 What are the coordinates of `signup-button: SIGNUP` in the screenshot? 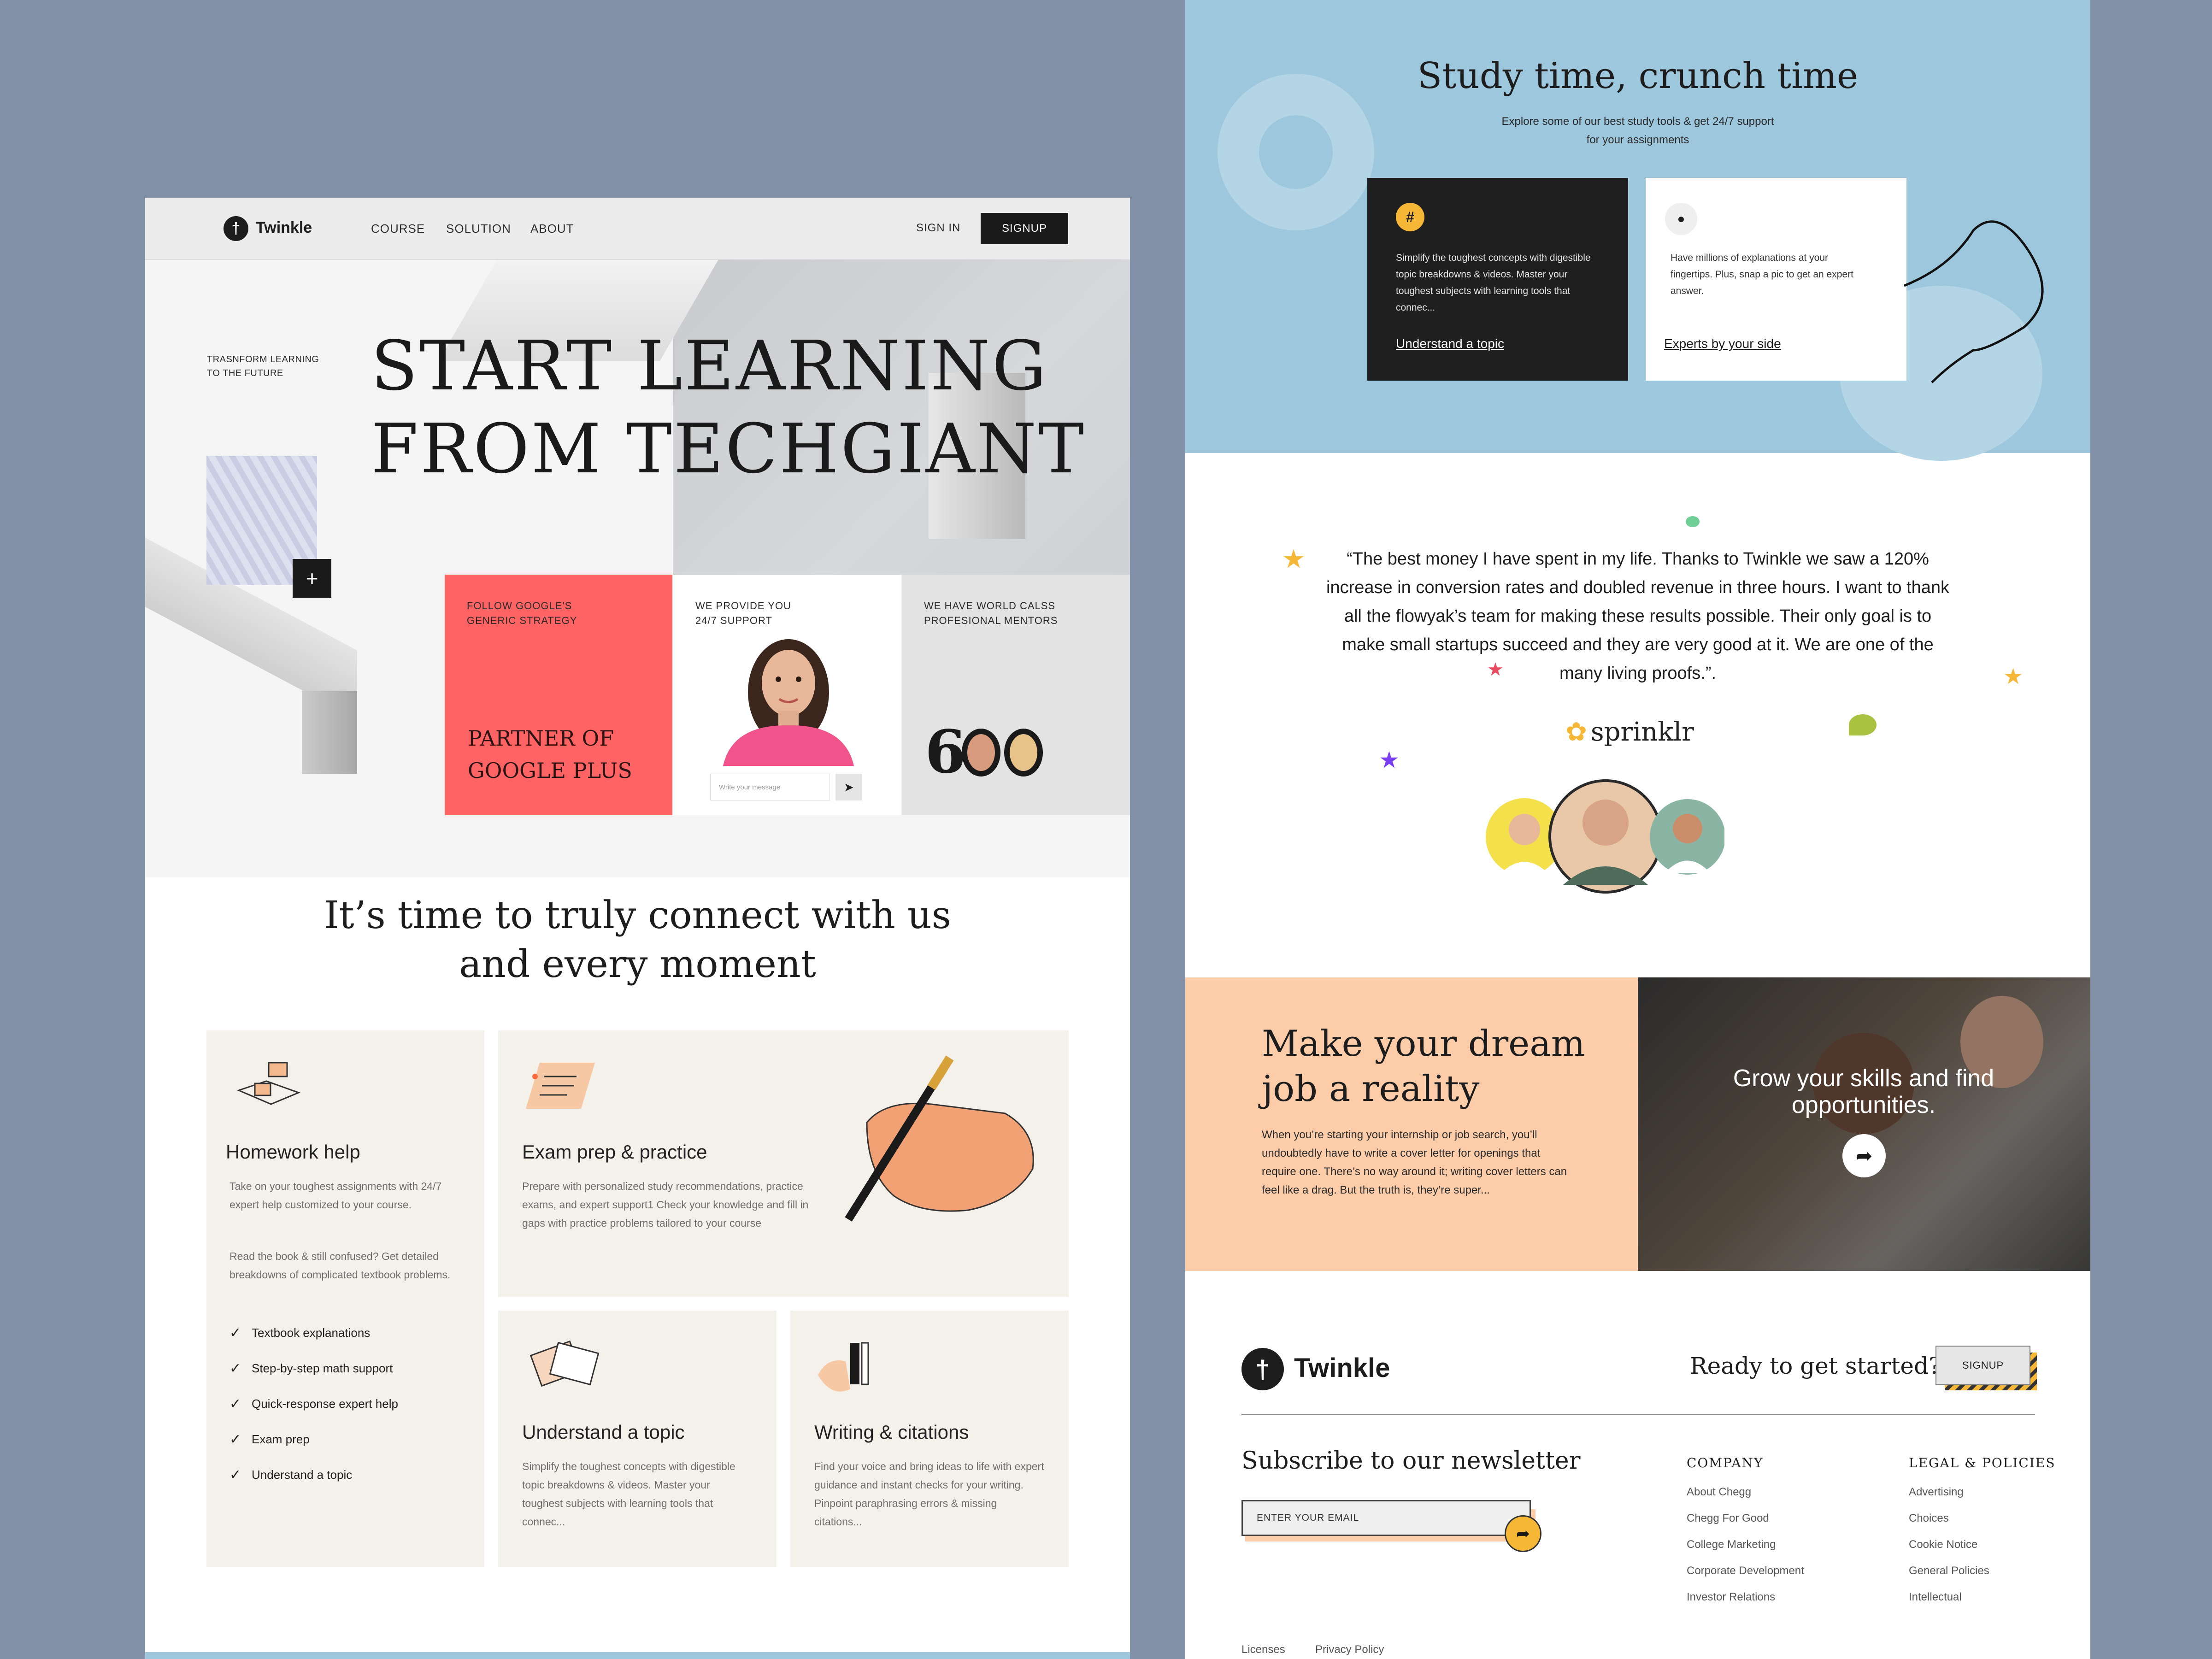 It's located at (1024, 228).